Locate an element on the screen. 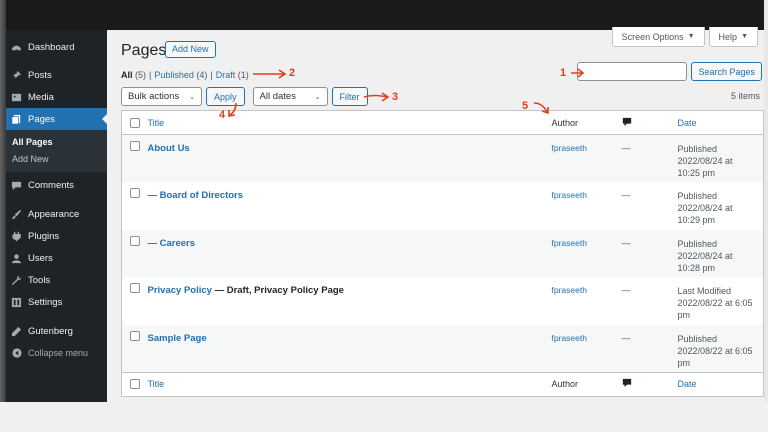 The width and height of the screenshot is (768, 432). sidebar-item-appearance: Appearance is located at coordinates (56, 214).